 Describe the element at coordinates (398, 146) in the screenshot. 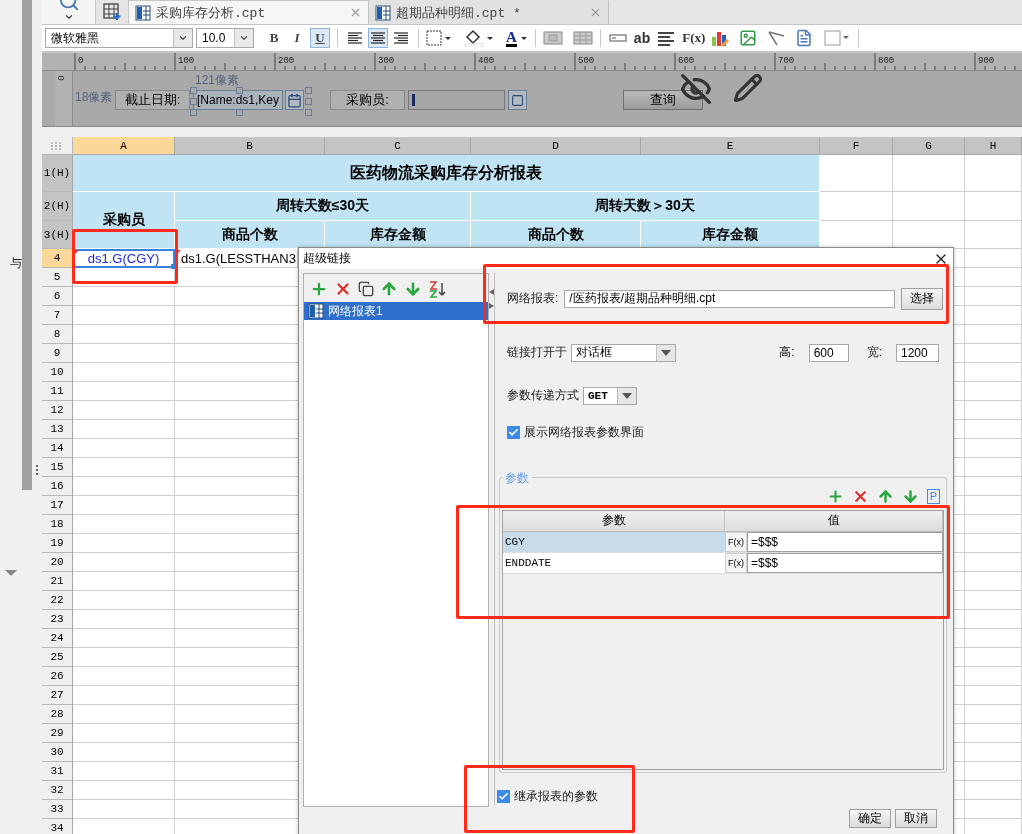

I see `column-header: C` at that location.